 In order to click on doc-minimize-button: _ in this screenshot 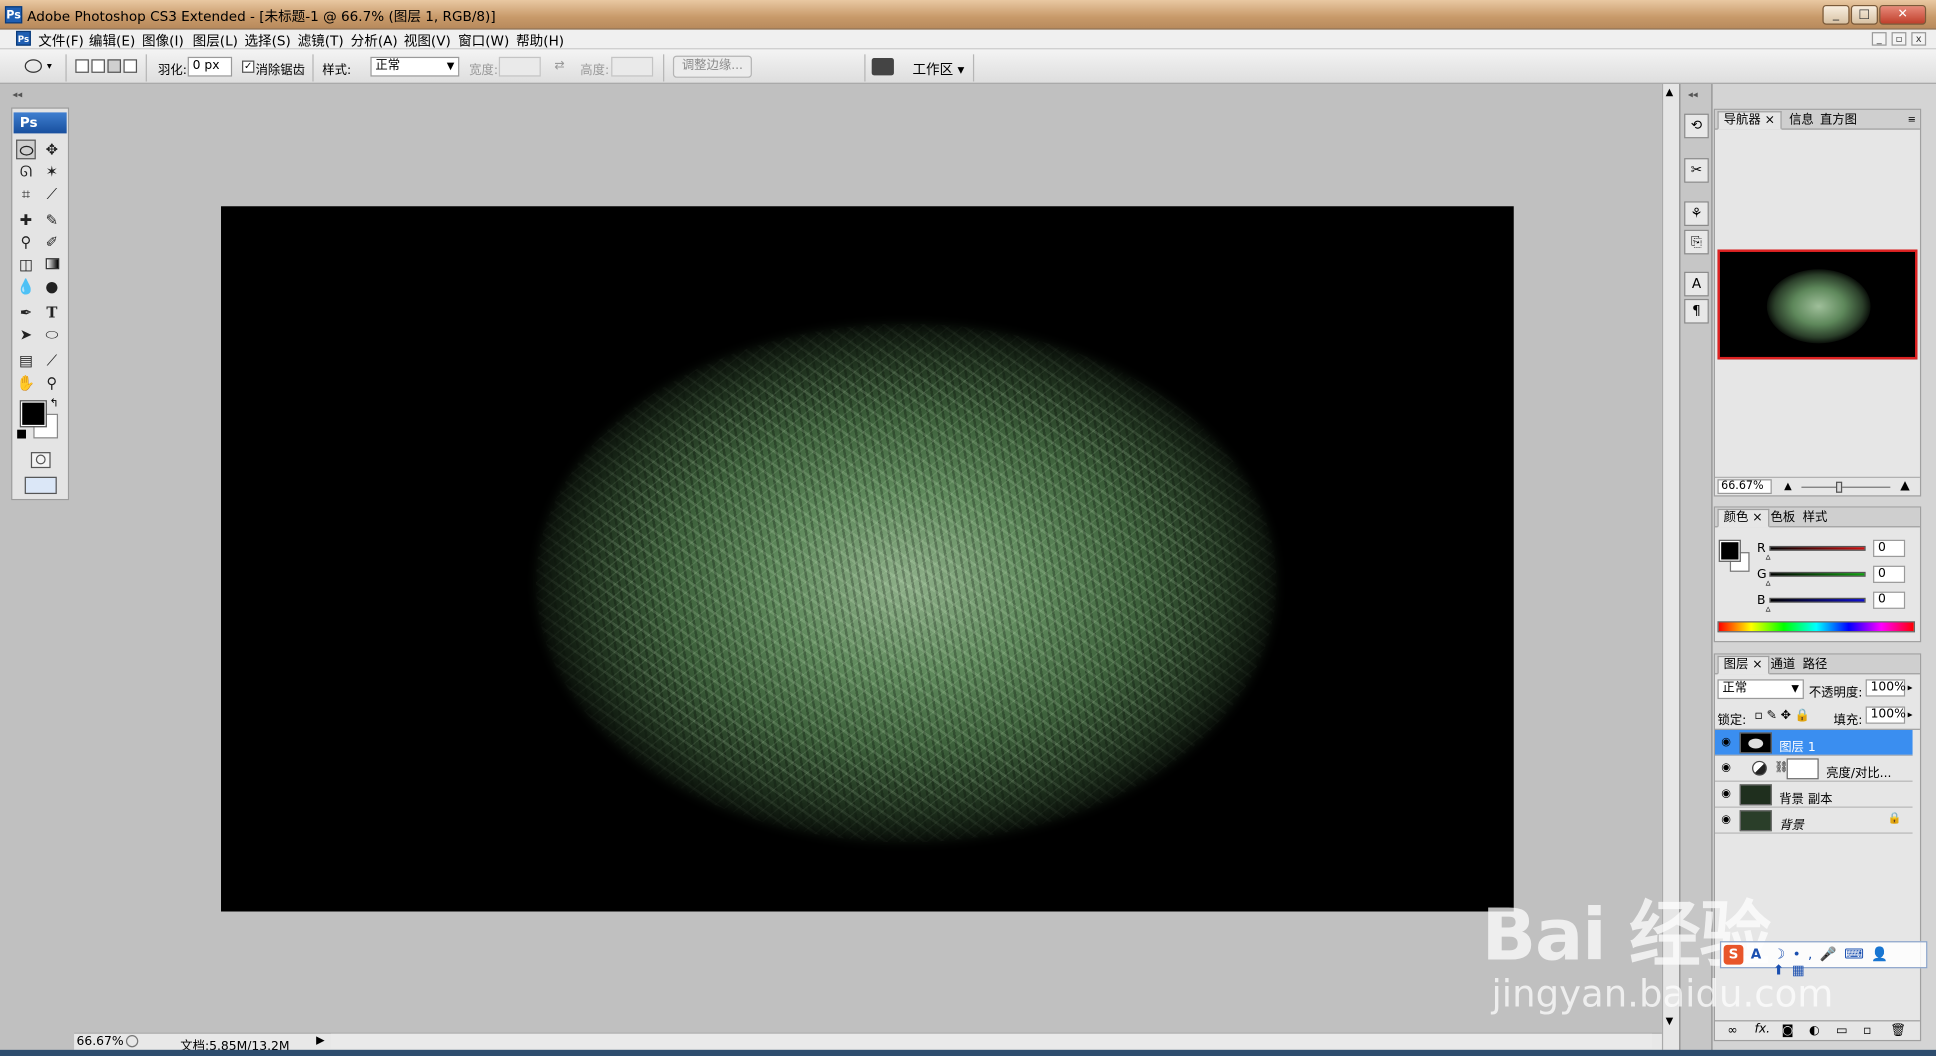, I will do `click(1879, 39)`.